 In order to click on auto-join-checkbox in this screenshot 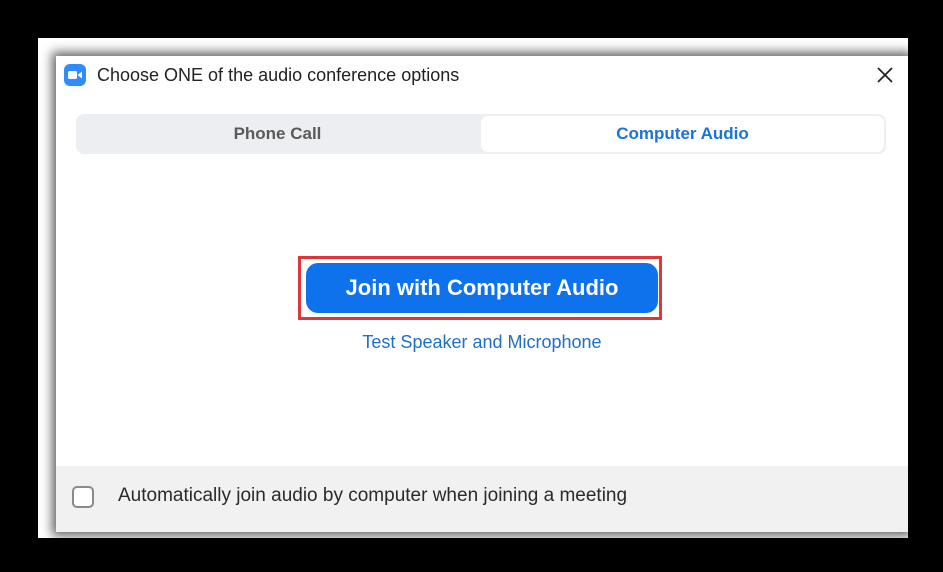, I will do `click(83, 497)`.